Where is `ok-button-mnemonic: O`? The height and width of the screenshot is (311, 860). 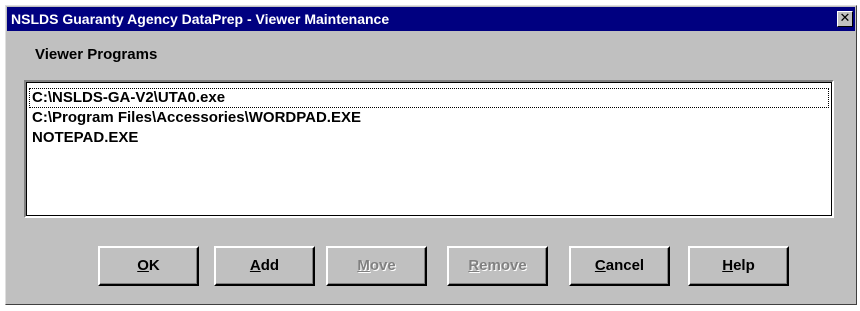 ok-button-mnemonic: O is located at coordinates (143, 265).